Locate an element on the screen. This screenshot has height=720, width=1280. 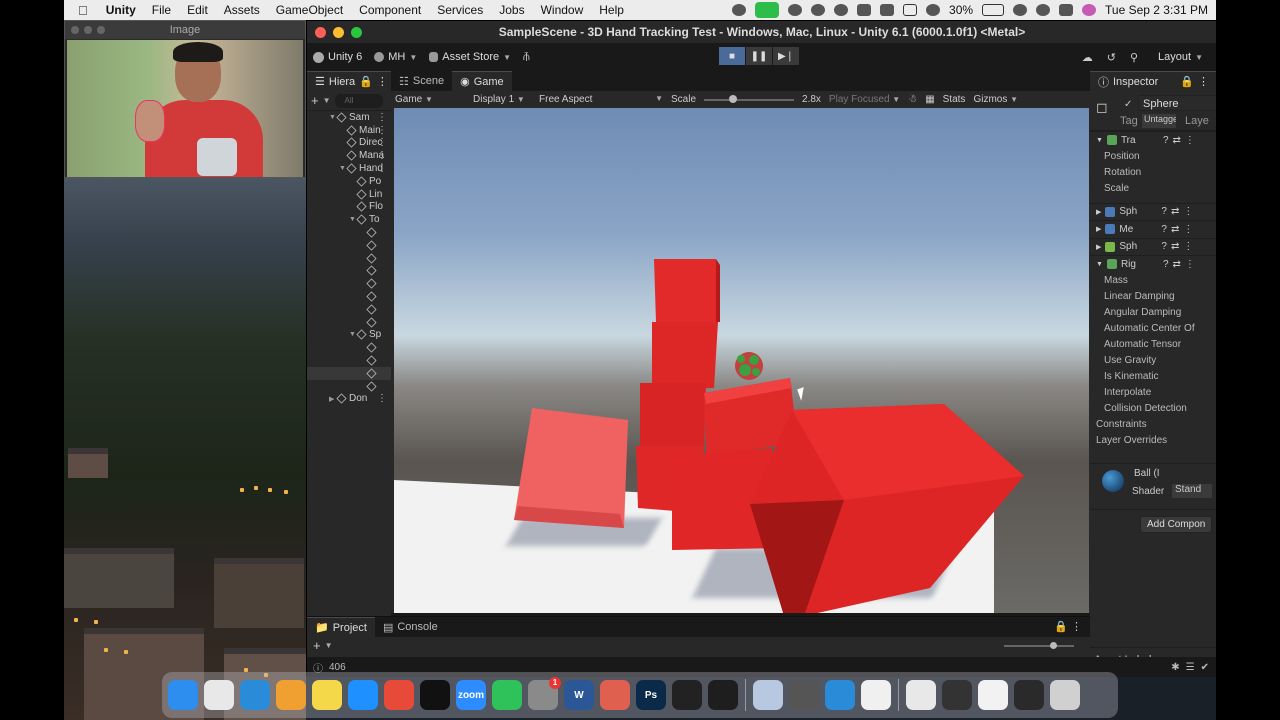
zoom-icon: zoom is located at coordinates (471, 695).